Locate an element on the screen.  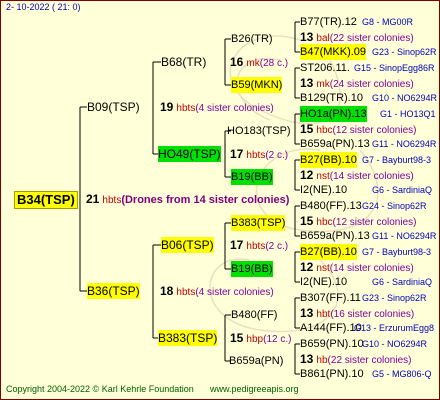
gen4-info-7: 13 hb(22 sister colonies) is located at coordinates (355, 359).